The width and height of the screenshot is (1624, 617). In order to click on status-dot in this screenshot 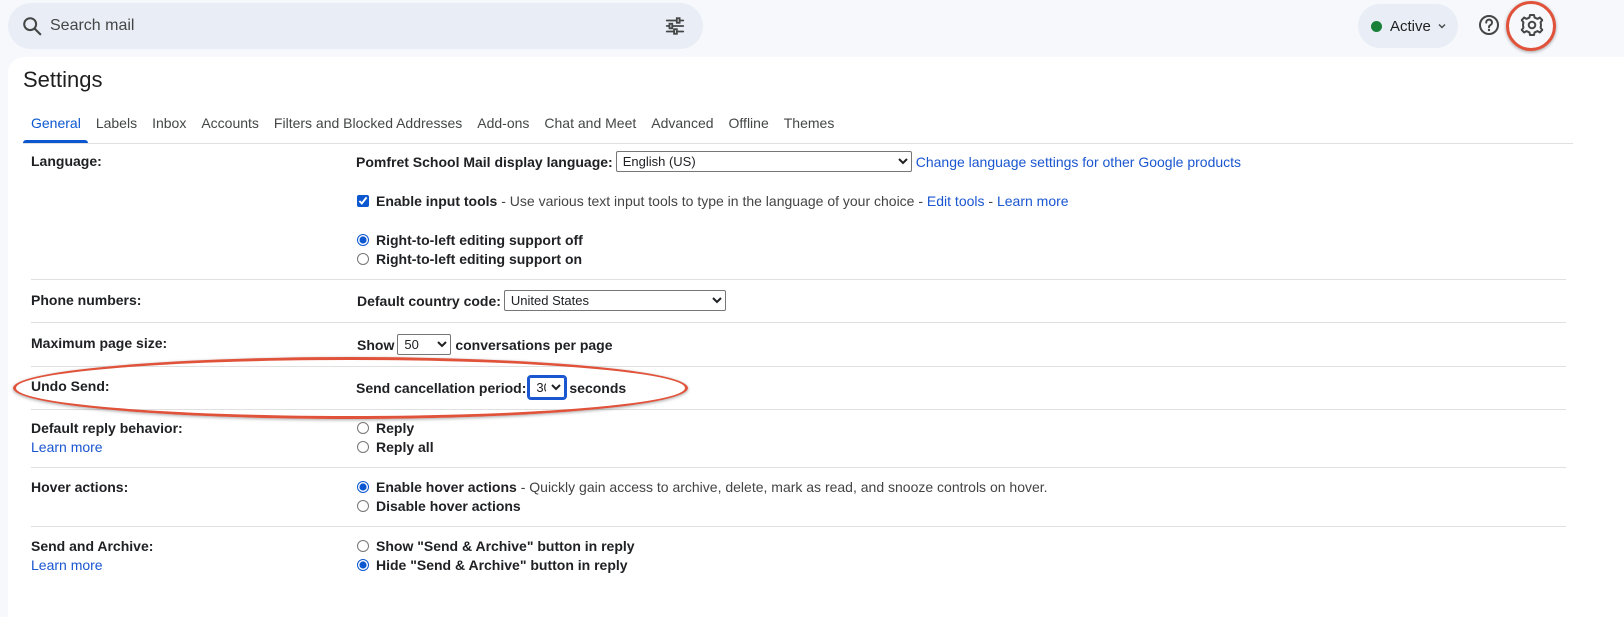, I will do `click(1376, 26)`.